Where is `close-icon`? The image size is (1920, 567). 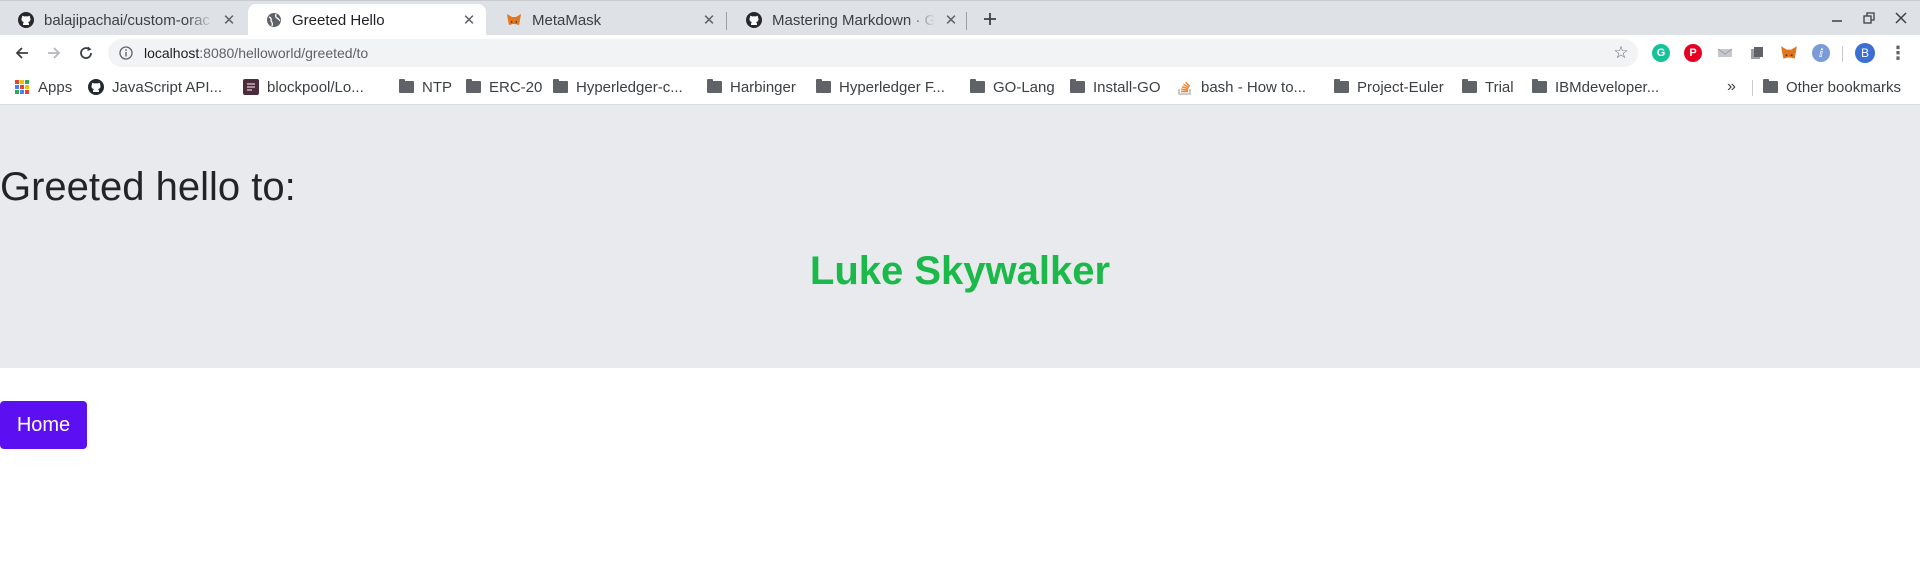 close-icon is located at coordinates (1901, 18).